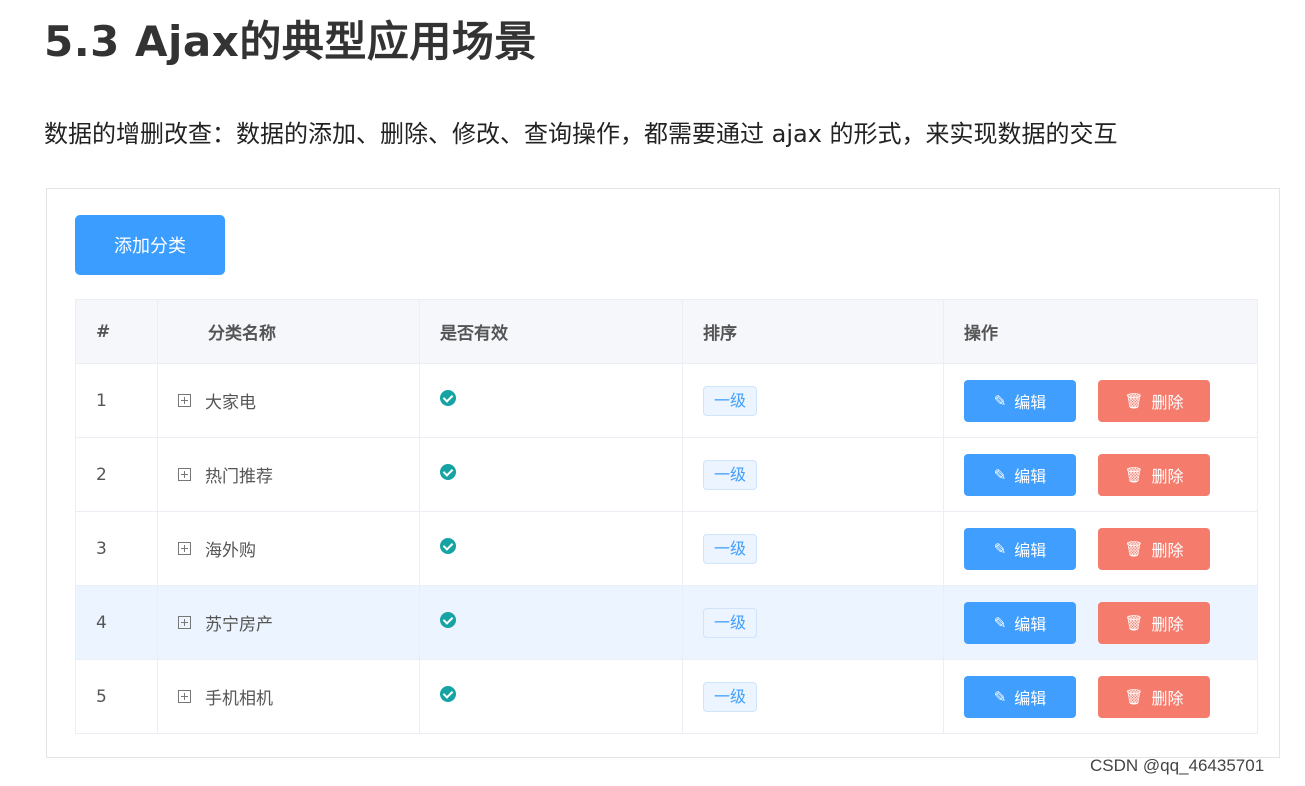 This screenshot has height=786, width=1305. Describe the element at coordinates (288, 331) in the screenshot. I see `header-category-name: 分类名称` at that location.